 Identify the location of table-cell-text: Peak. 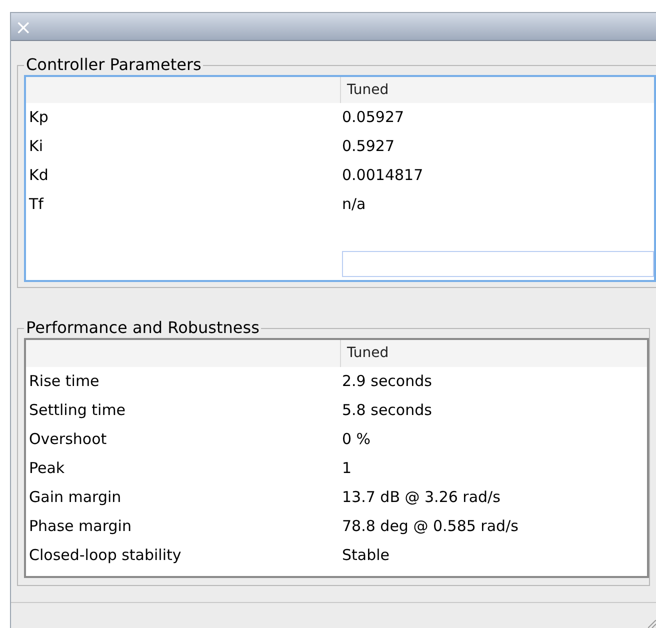
(47, 469).